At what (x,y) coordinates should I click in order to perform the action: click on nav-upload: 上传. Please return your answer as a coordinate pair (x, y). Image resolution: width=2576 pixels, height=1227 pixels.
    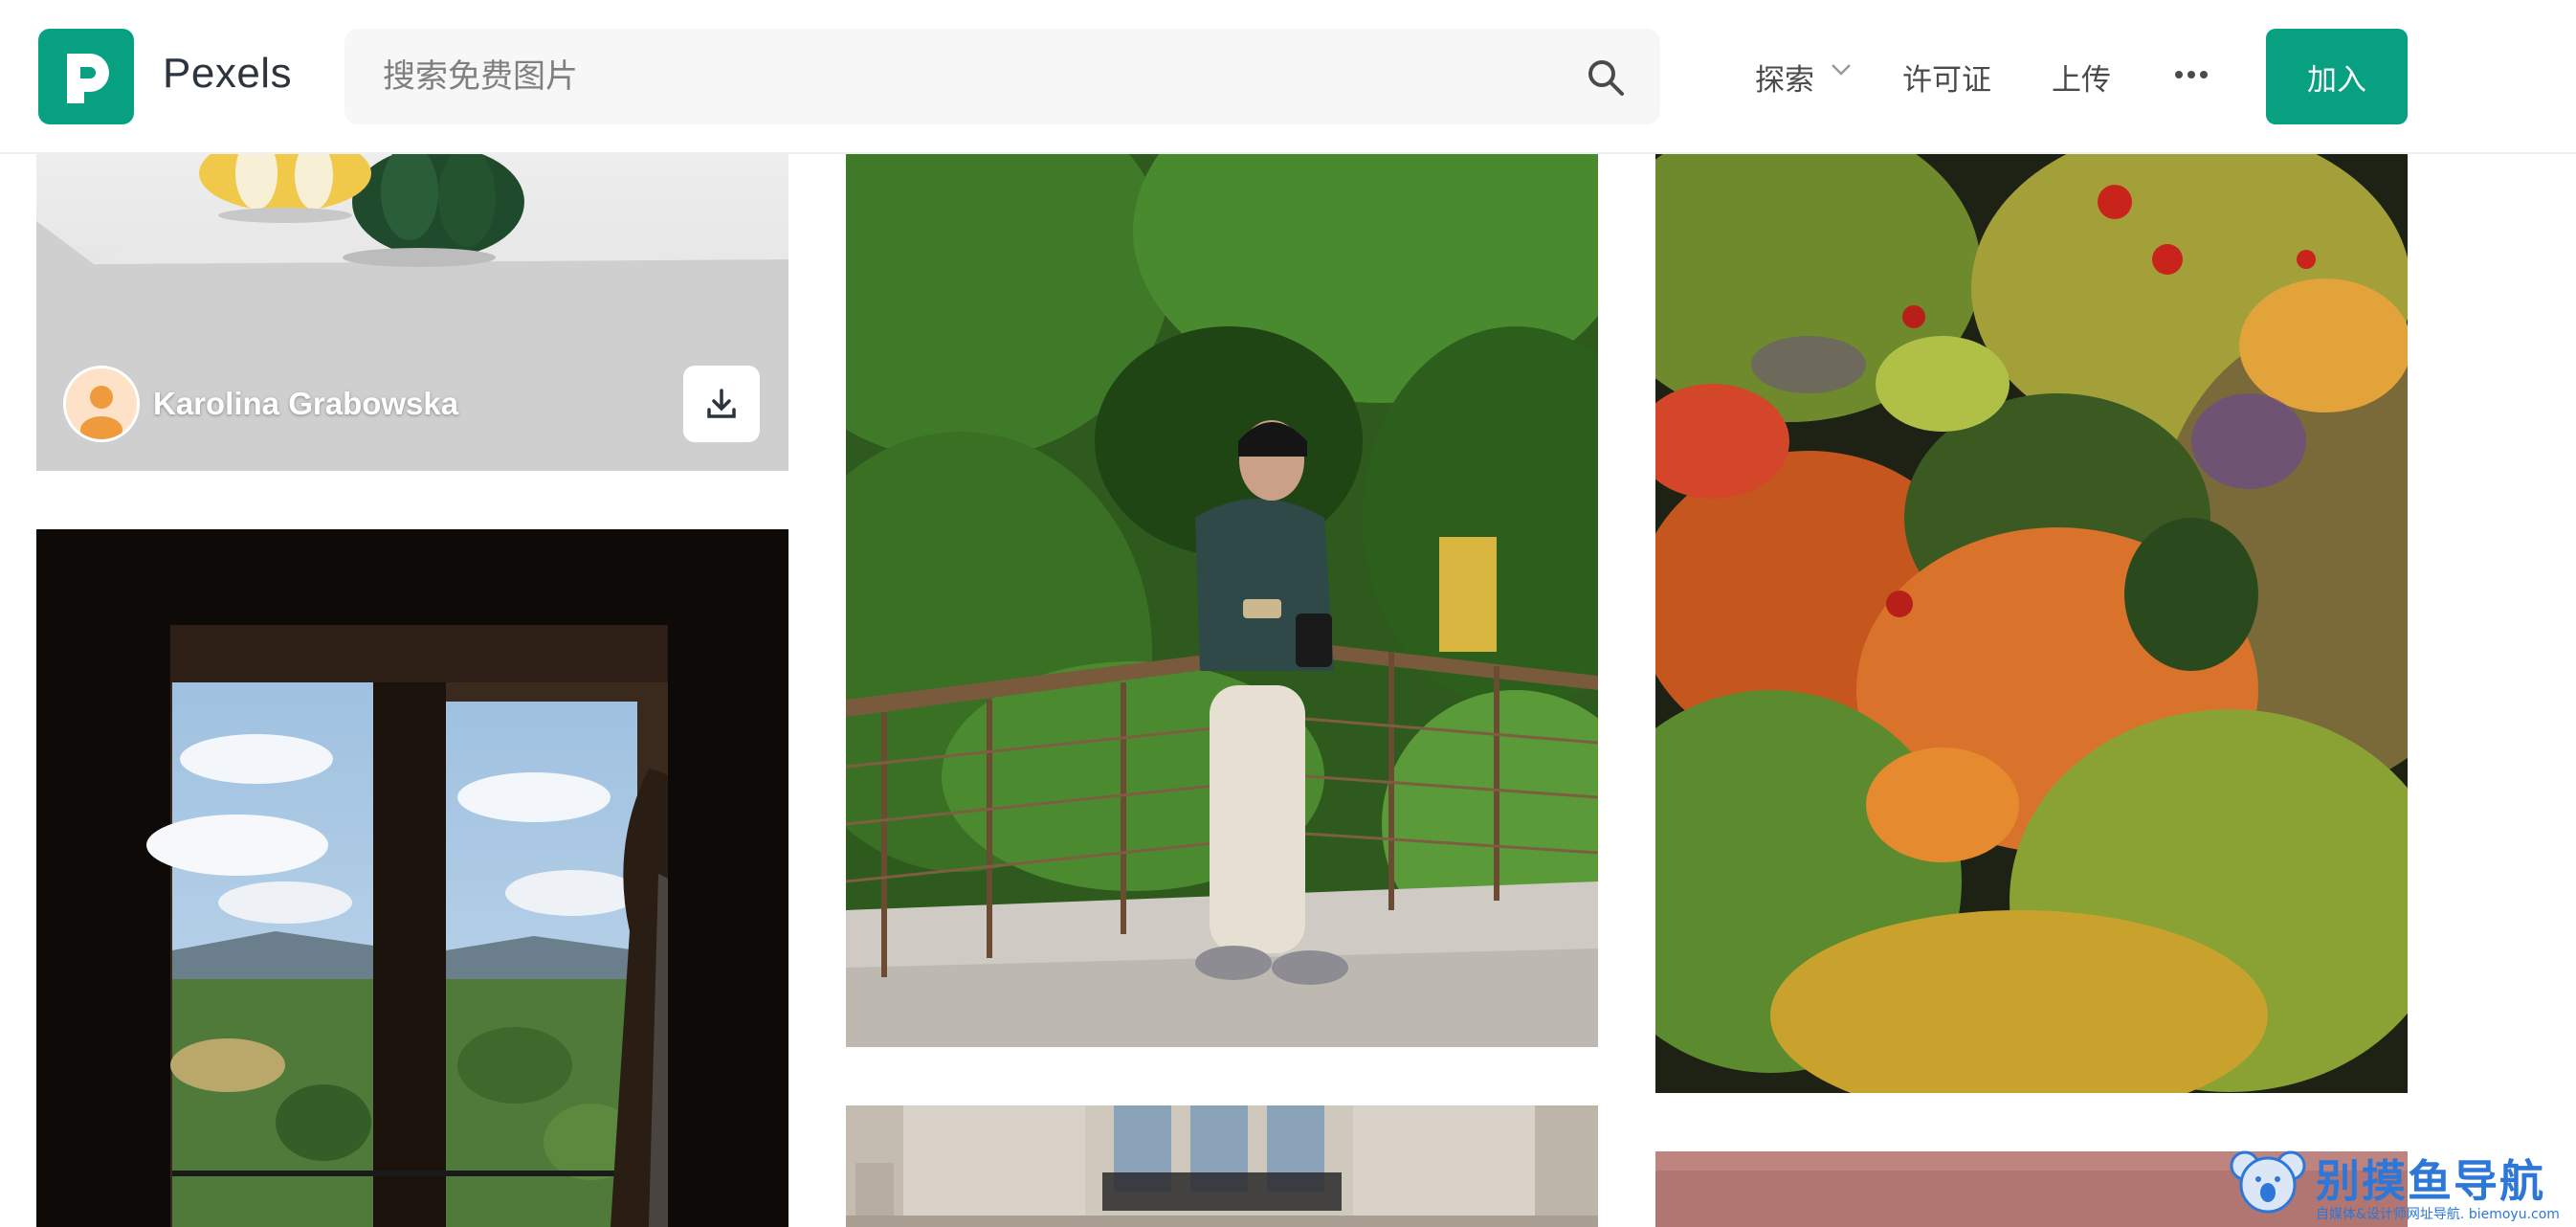
    Looking at the image, I should click on (2081, 77).